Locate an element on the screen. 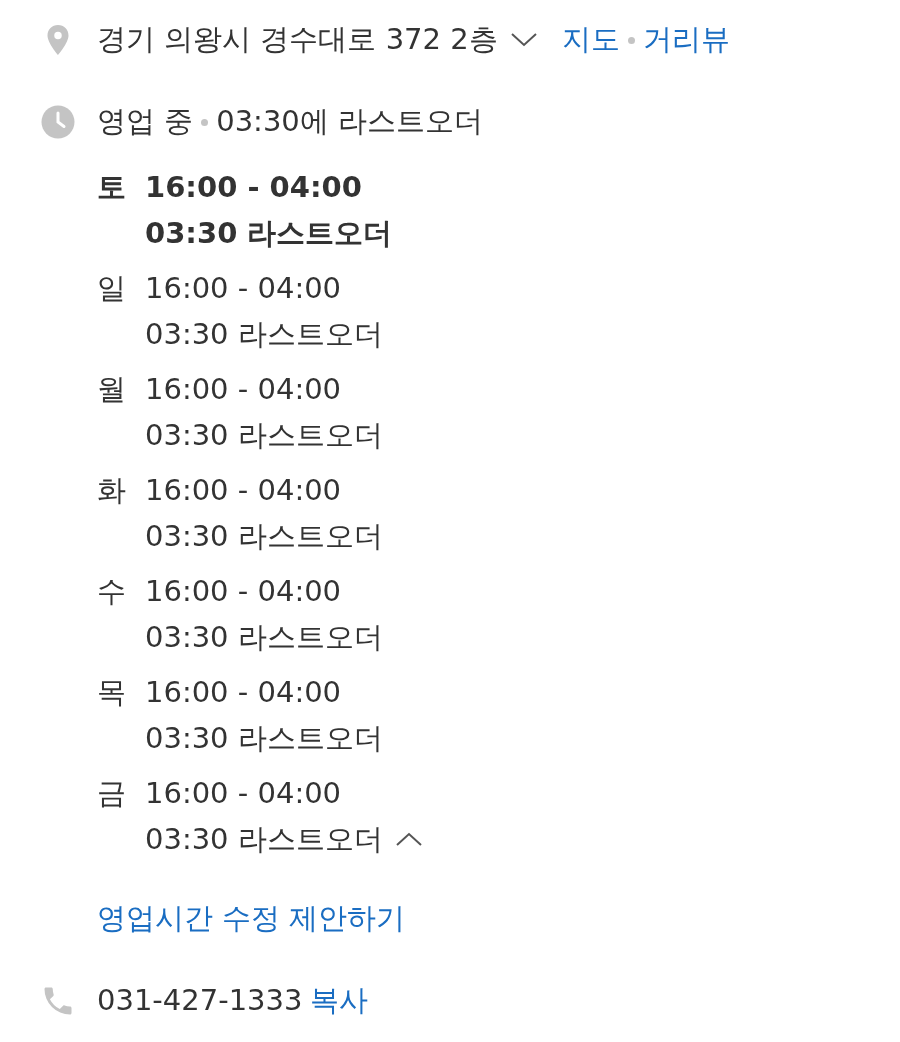 This screenshot has height=1042, width=900. day-label: 월 is located at coordinates (112, 389).